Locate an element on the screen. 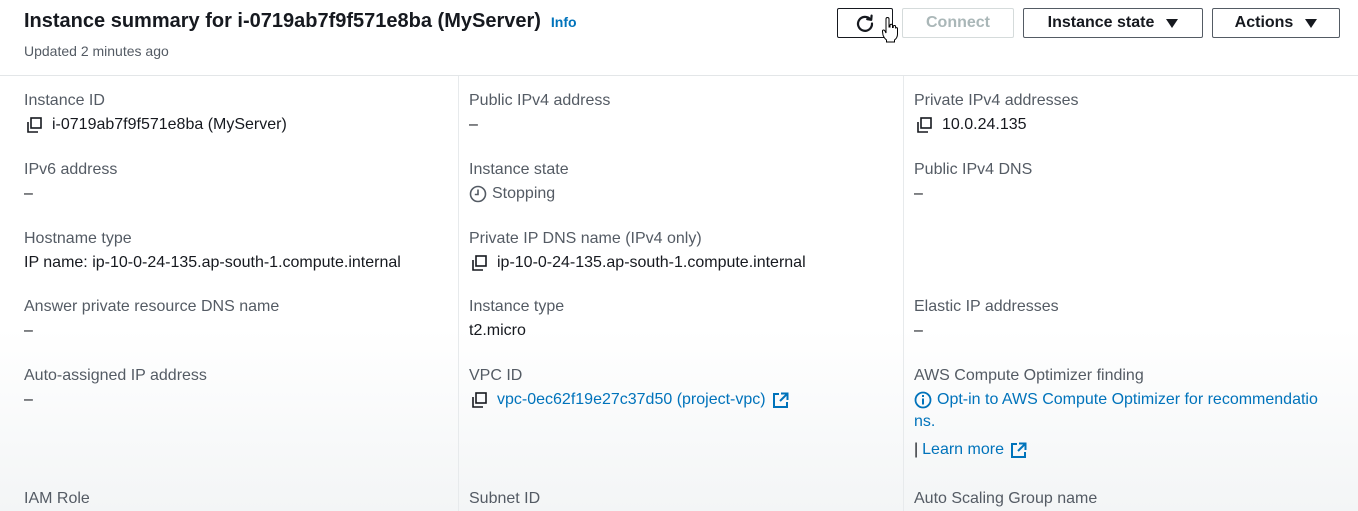 The image size is (1358, 511). updated-timestamp: Updated 2 minutes ago is located at coordinates (96, 51).